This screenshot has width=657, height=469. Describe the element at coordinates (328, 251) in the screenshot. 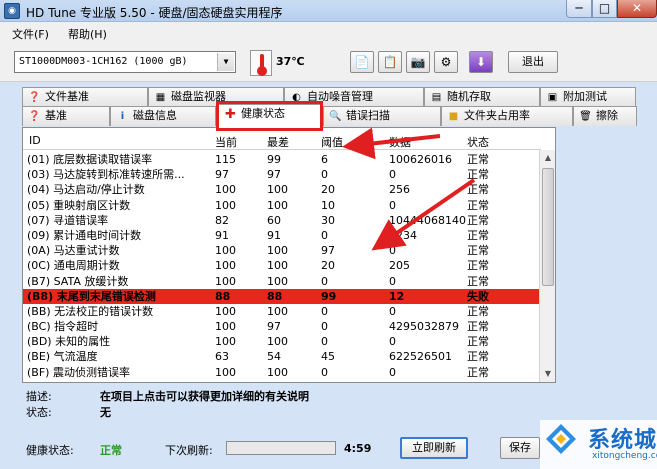

I see `cell-threshold: 97` at that location.